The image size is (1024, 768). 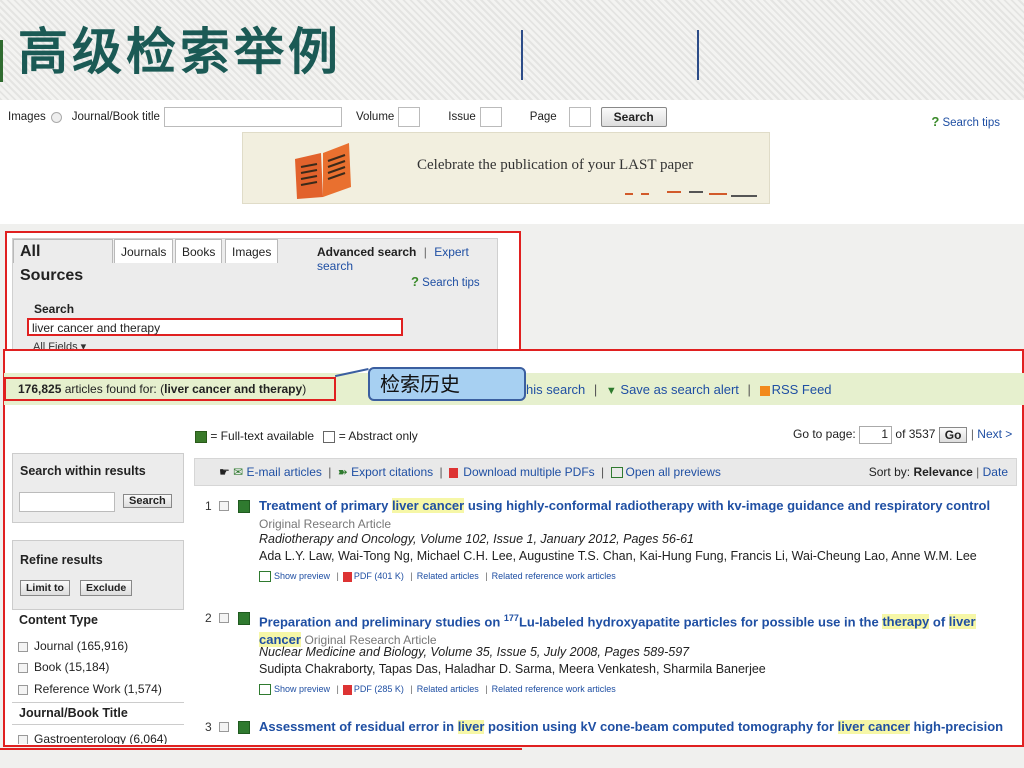 What do you see at coordinates (215, 327) in the screenshot?
I see `query-input: liver cancer and therapy` at bounding box center [215, 327].